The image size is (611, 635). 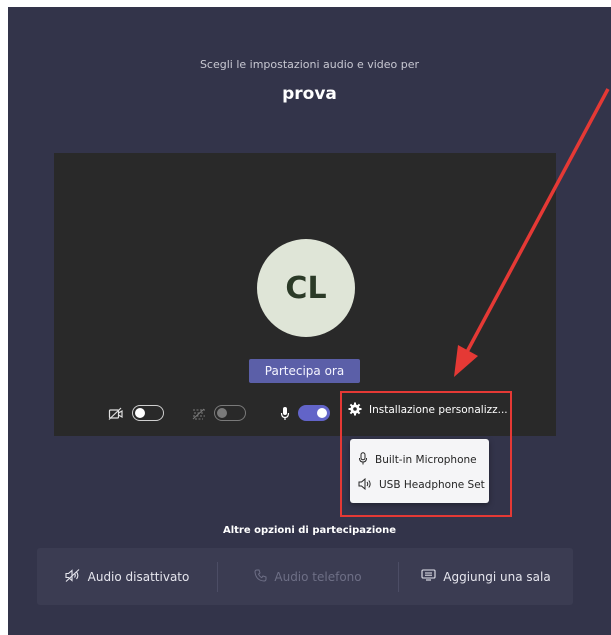 I want to click on audio-off-option: Audio disattivato, so click(x=127, y=576).